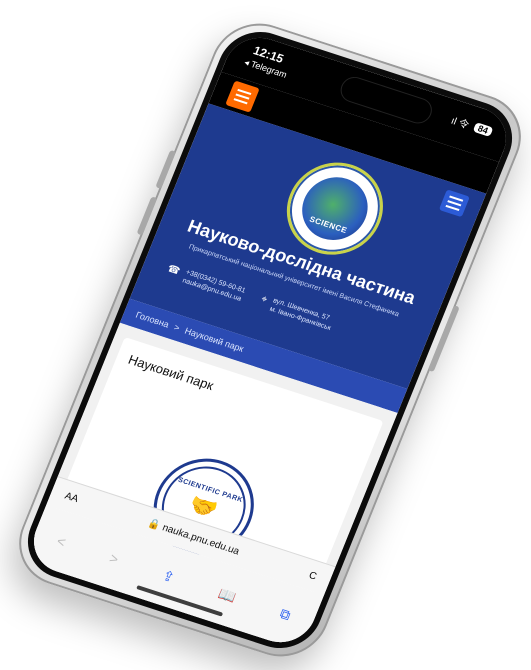  What do you see at coordinates (328, 225) in the screenshot?
I see `logo-wordmark: SCIENCE` at bounding box center [328, 225].